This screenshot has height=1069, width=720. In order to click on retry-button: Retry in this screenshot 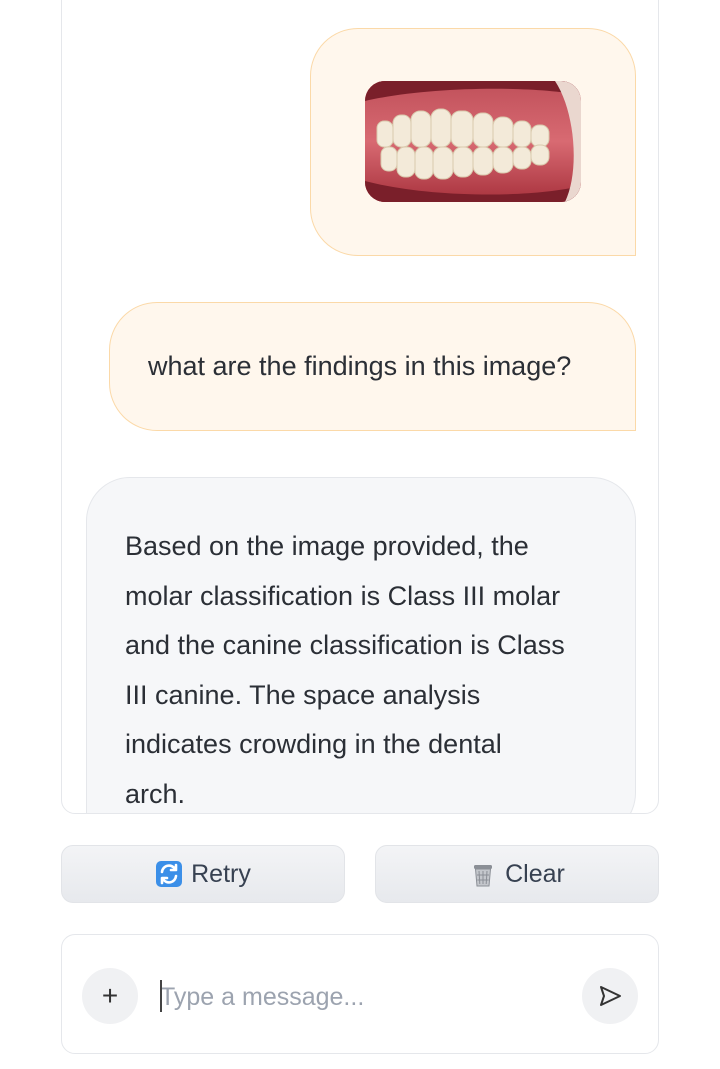, I will do `click(203, 874)`.